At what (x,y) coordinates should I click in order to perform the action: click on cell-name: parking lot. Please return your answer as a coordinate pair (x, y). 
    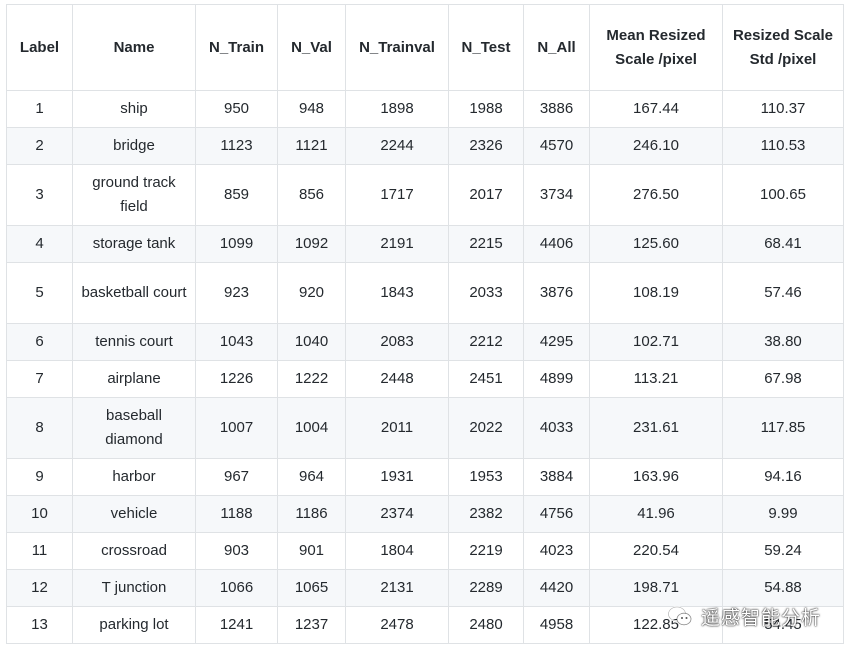
    Looking at the image, I should click on (134, 625).